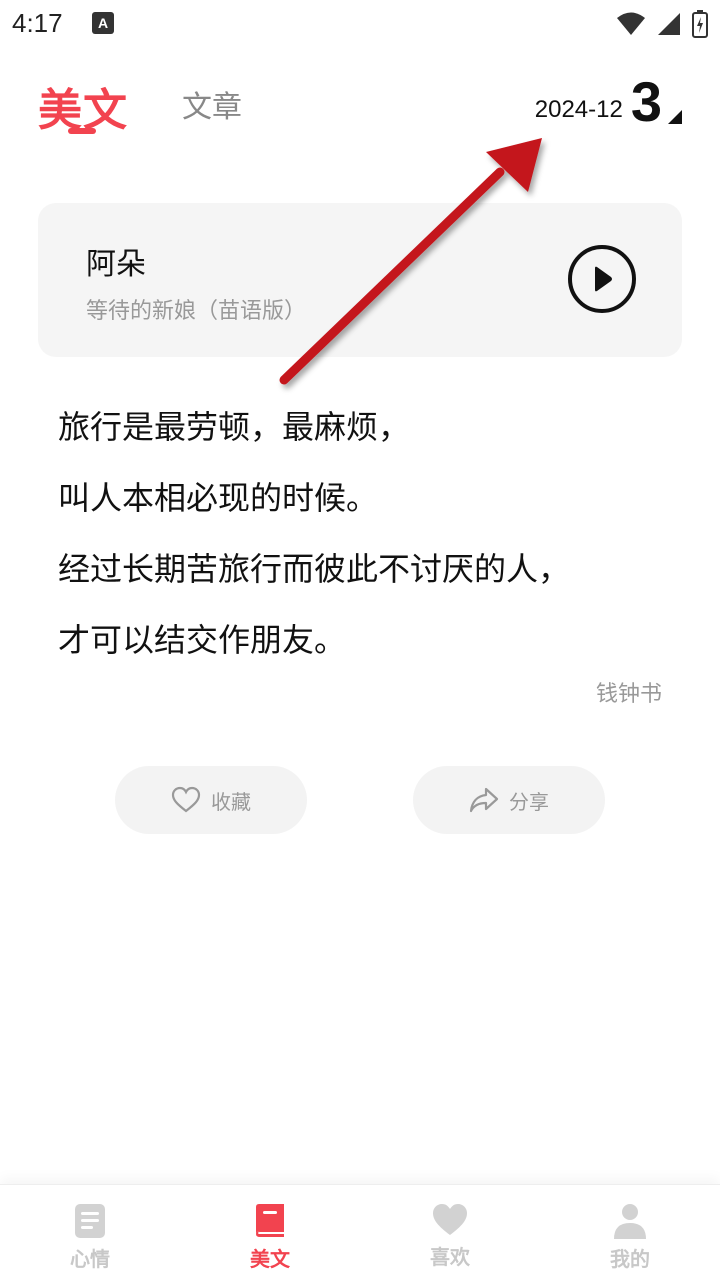 The width and height of the screenshot is (720, 1280). I want to click on signal-icon, so click(669, 24).